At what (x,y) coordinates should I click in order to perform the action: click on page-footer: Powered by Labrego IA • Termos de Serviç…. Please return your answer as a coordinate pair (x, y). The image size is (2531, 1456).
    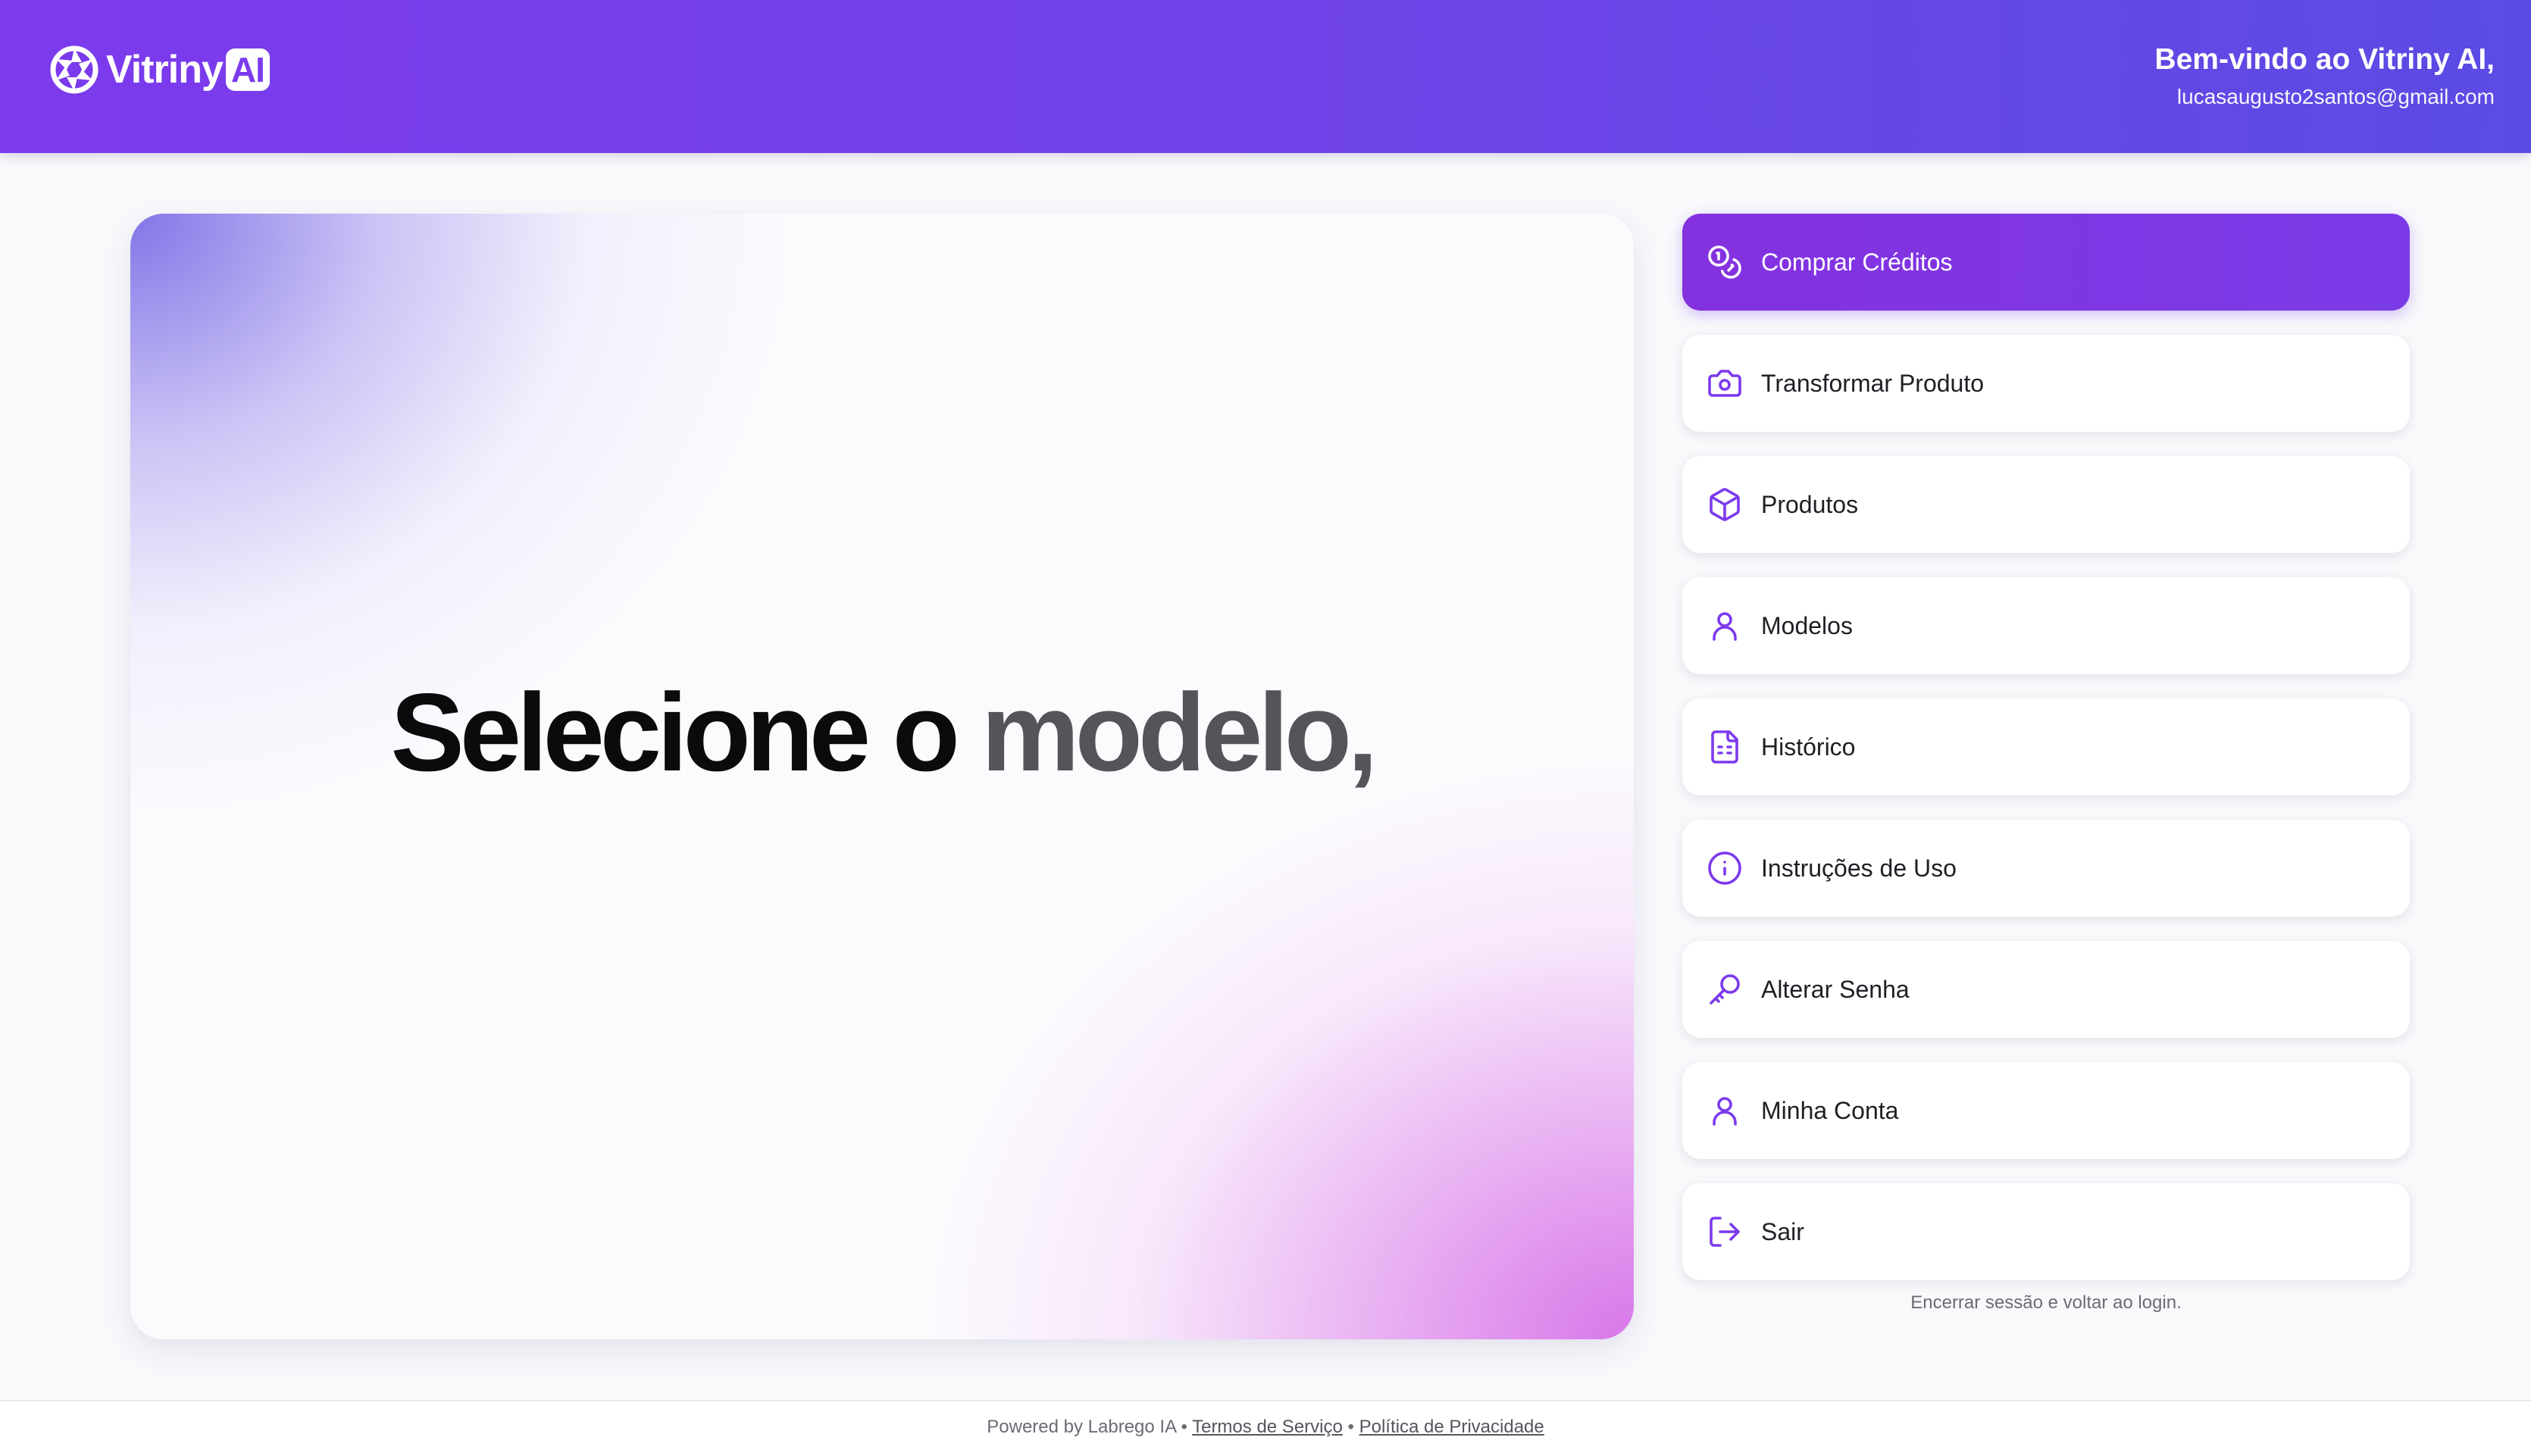
    Looking at the image, I should click on (1265, 1428).